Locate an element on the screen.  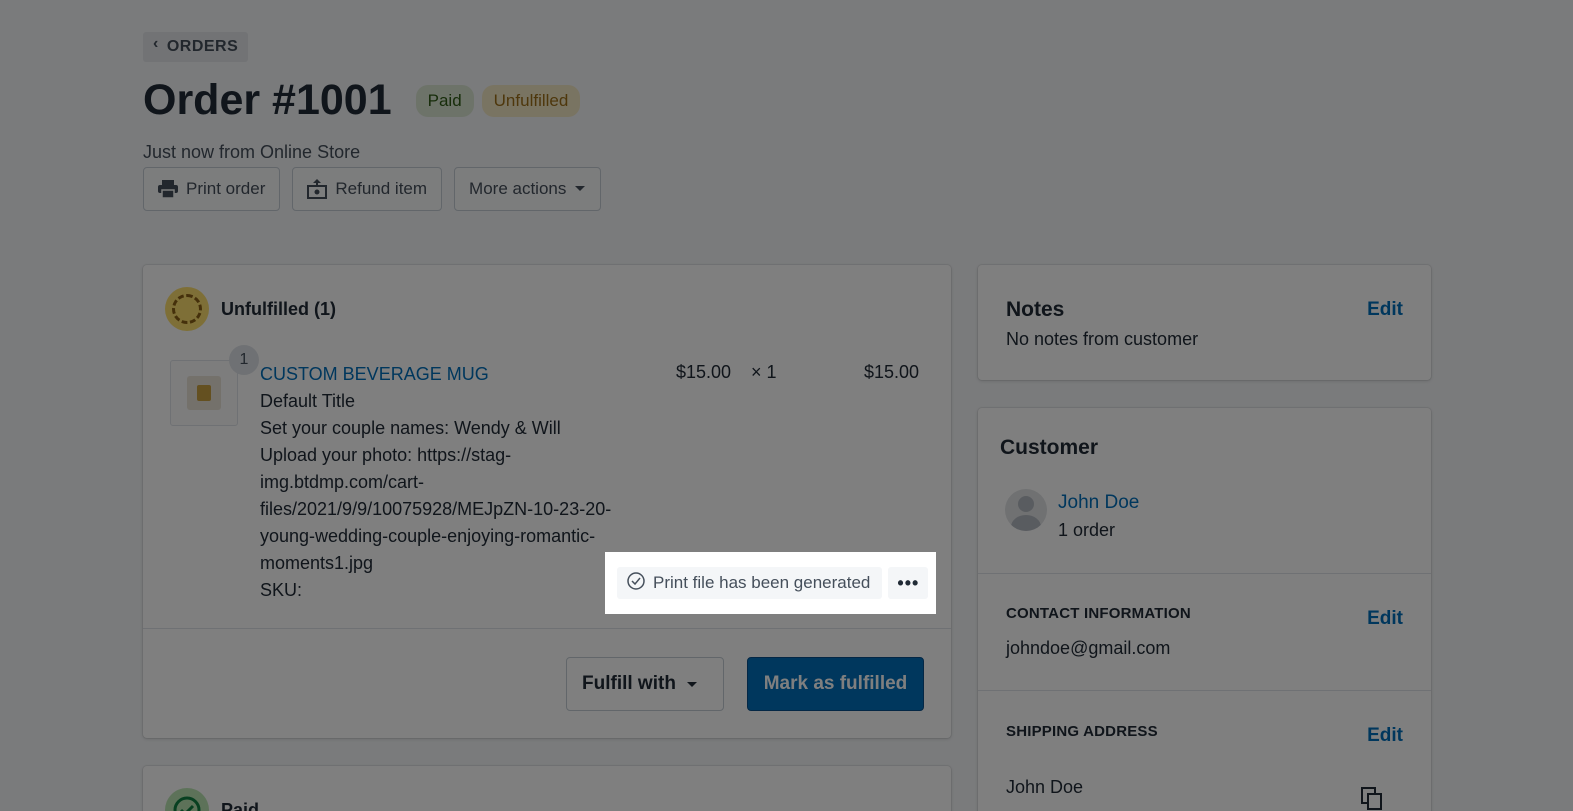
shipping-name: John Doe is located at coordinates (1045, 787).